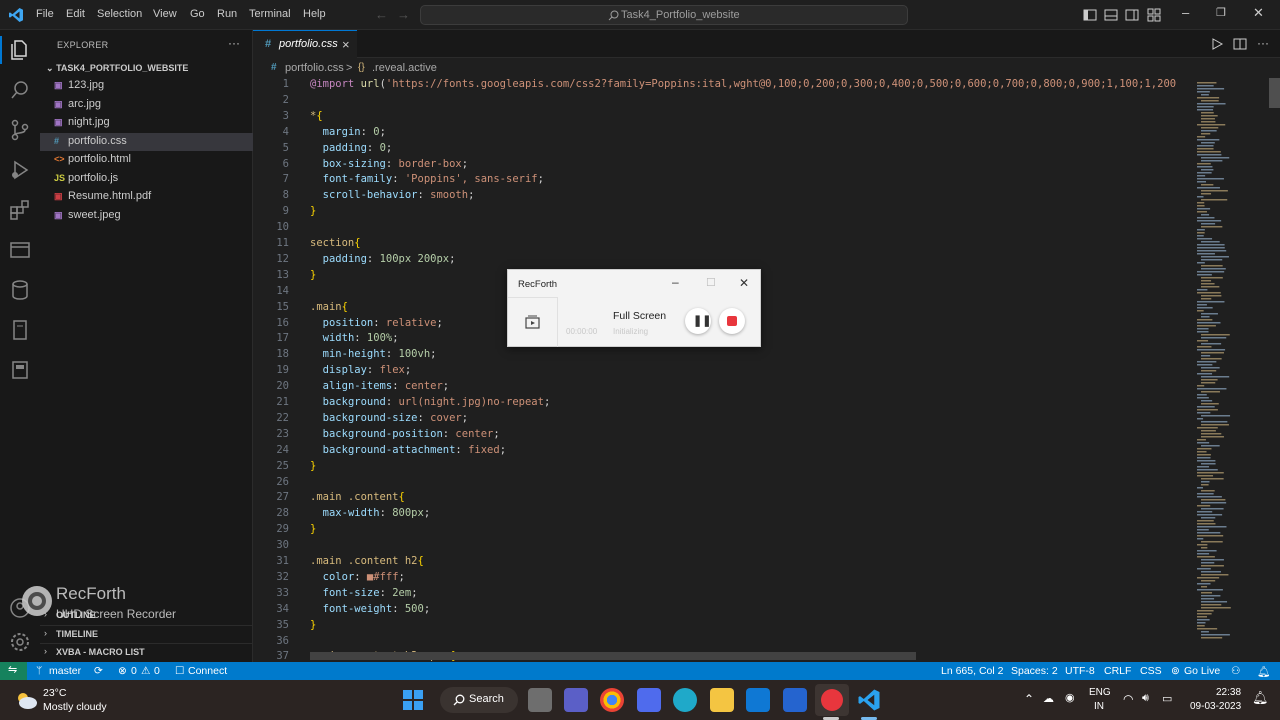 This screenshot has height=720, width=1280. What do you see at coordinates (405, 434) in the screenshot?
I see `code-line: background-position: center;` at bounding box center [405, 434].